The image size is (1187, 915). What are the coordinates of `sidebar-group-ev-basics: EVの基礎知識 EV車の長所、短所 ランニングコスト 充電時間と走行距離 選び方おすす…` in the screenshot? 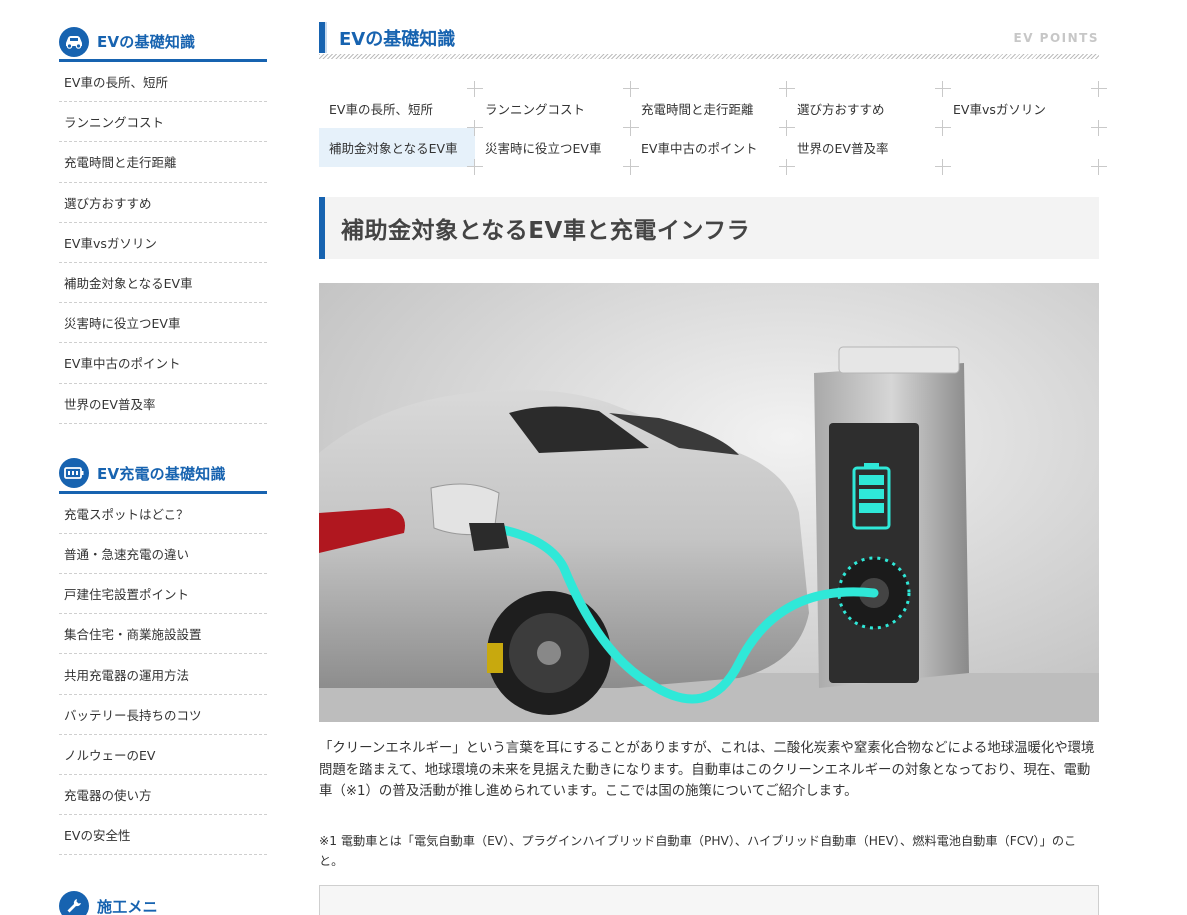 It's located at (163, 224).